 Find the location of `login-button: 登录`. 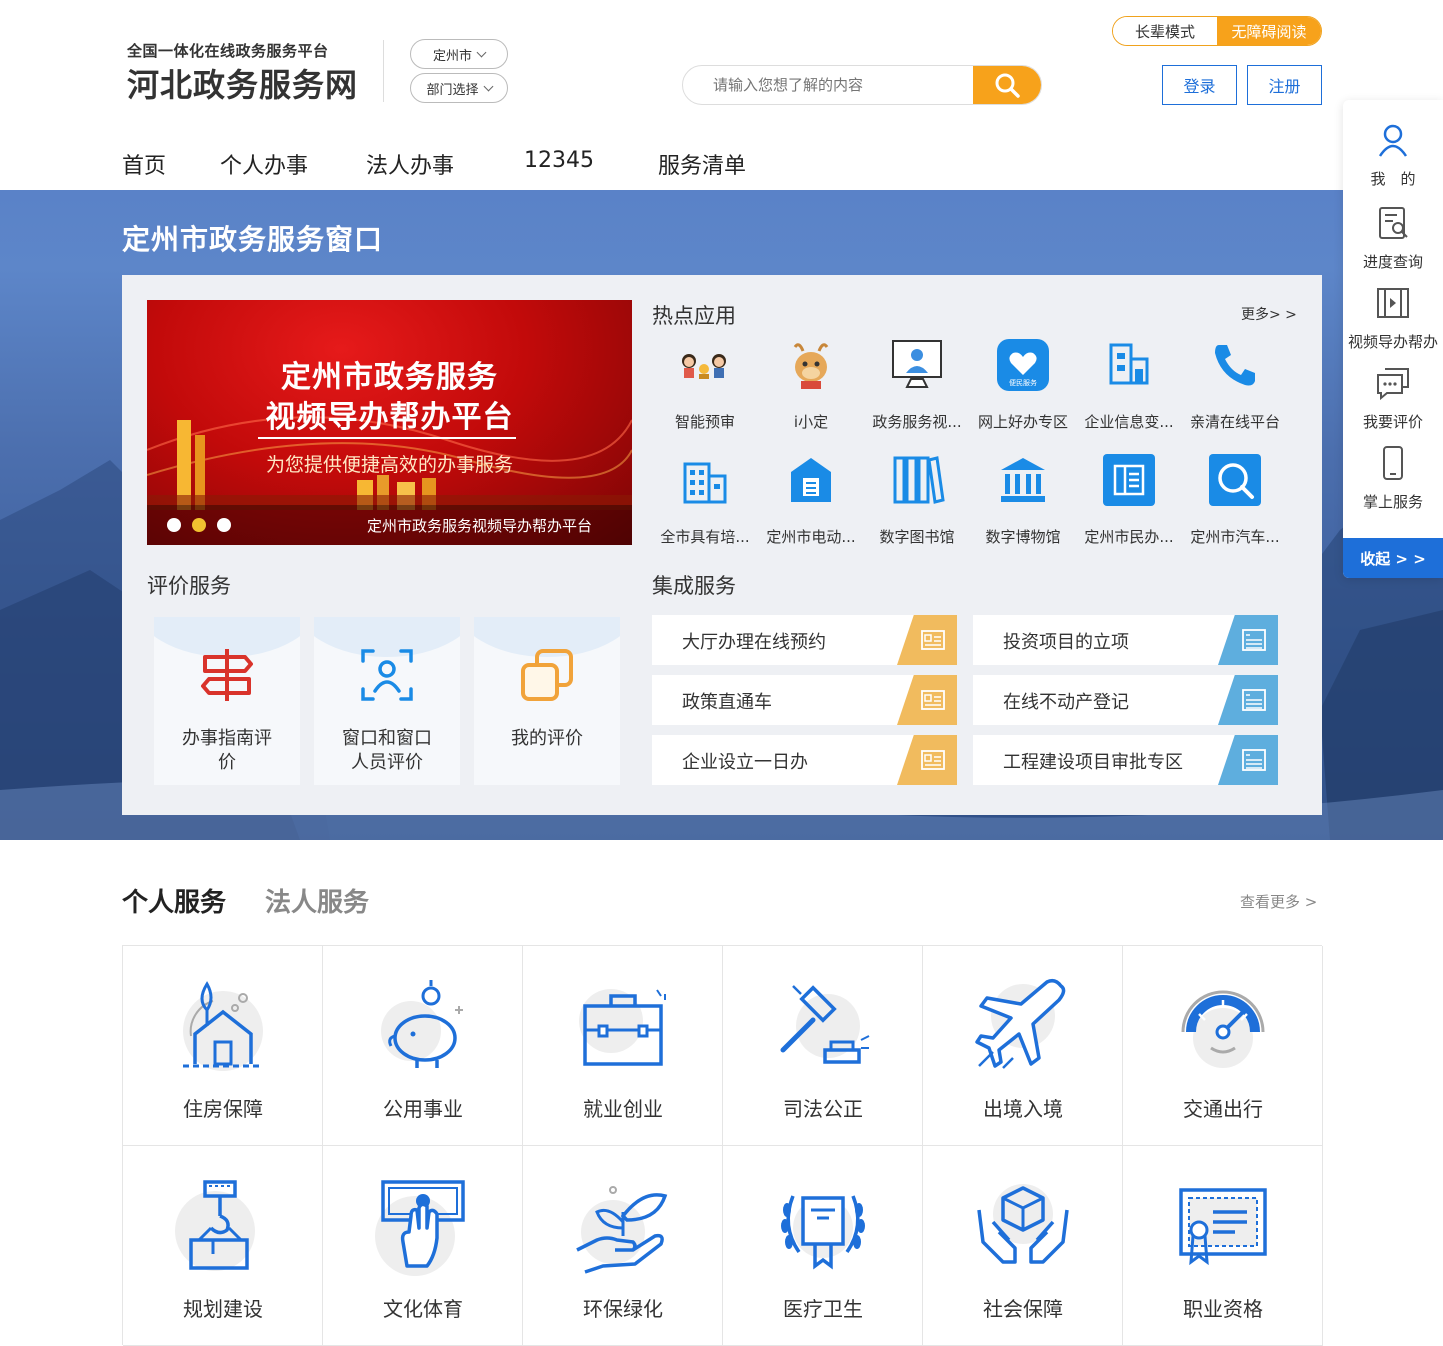

login-button: 登录 is located at coordinates (1199, 85).